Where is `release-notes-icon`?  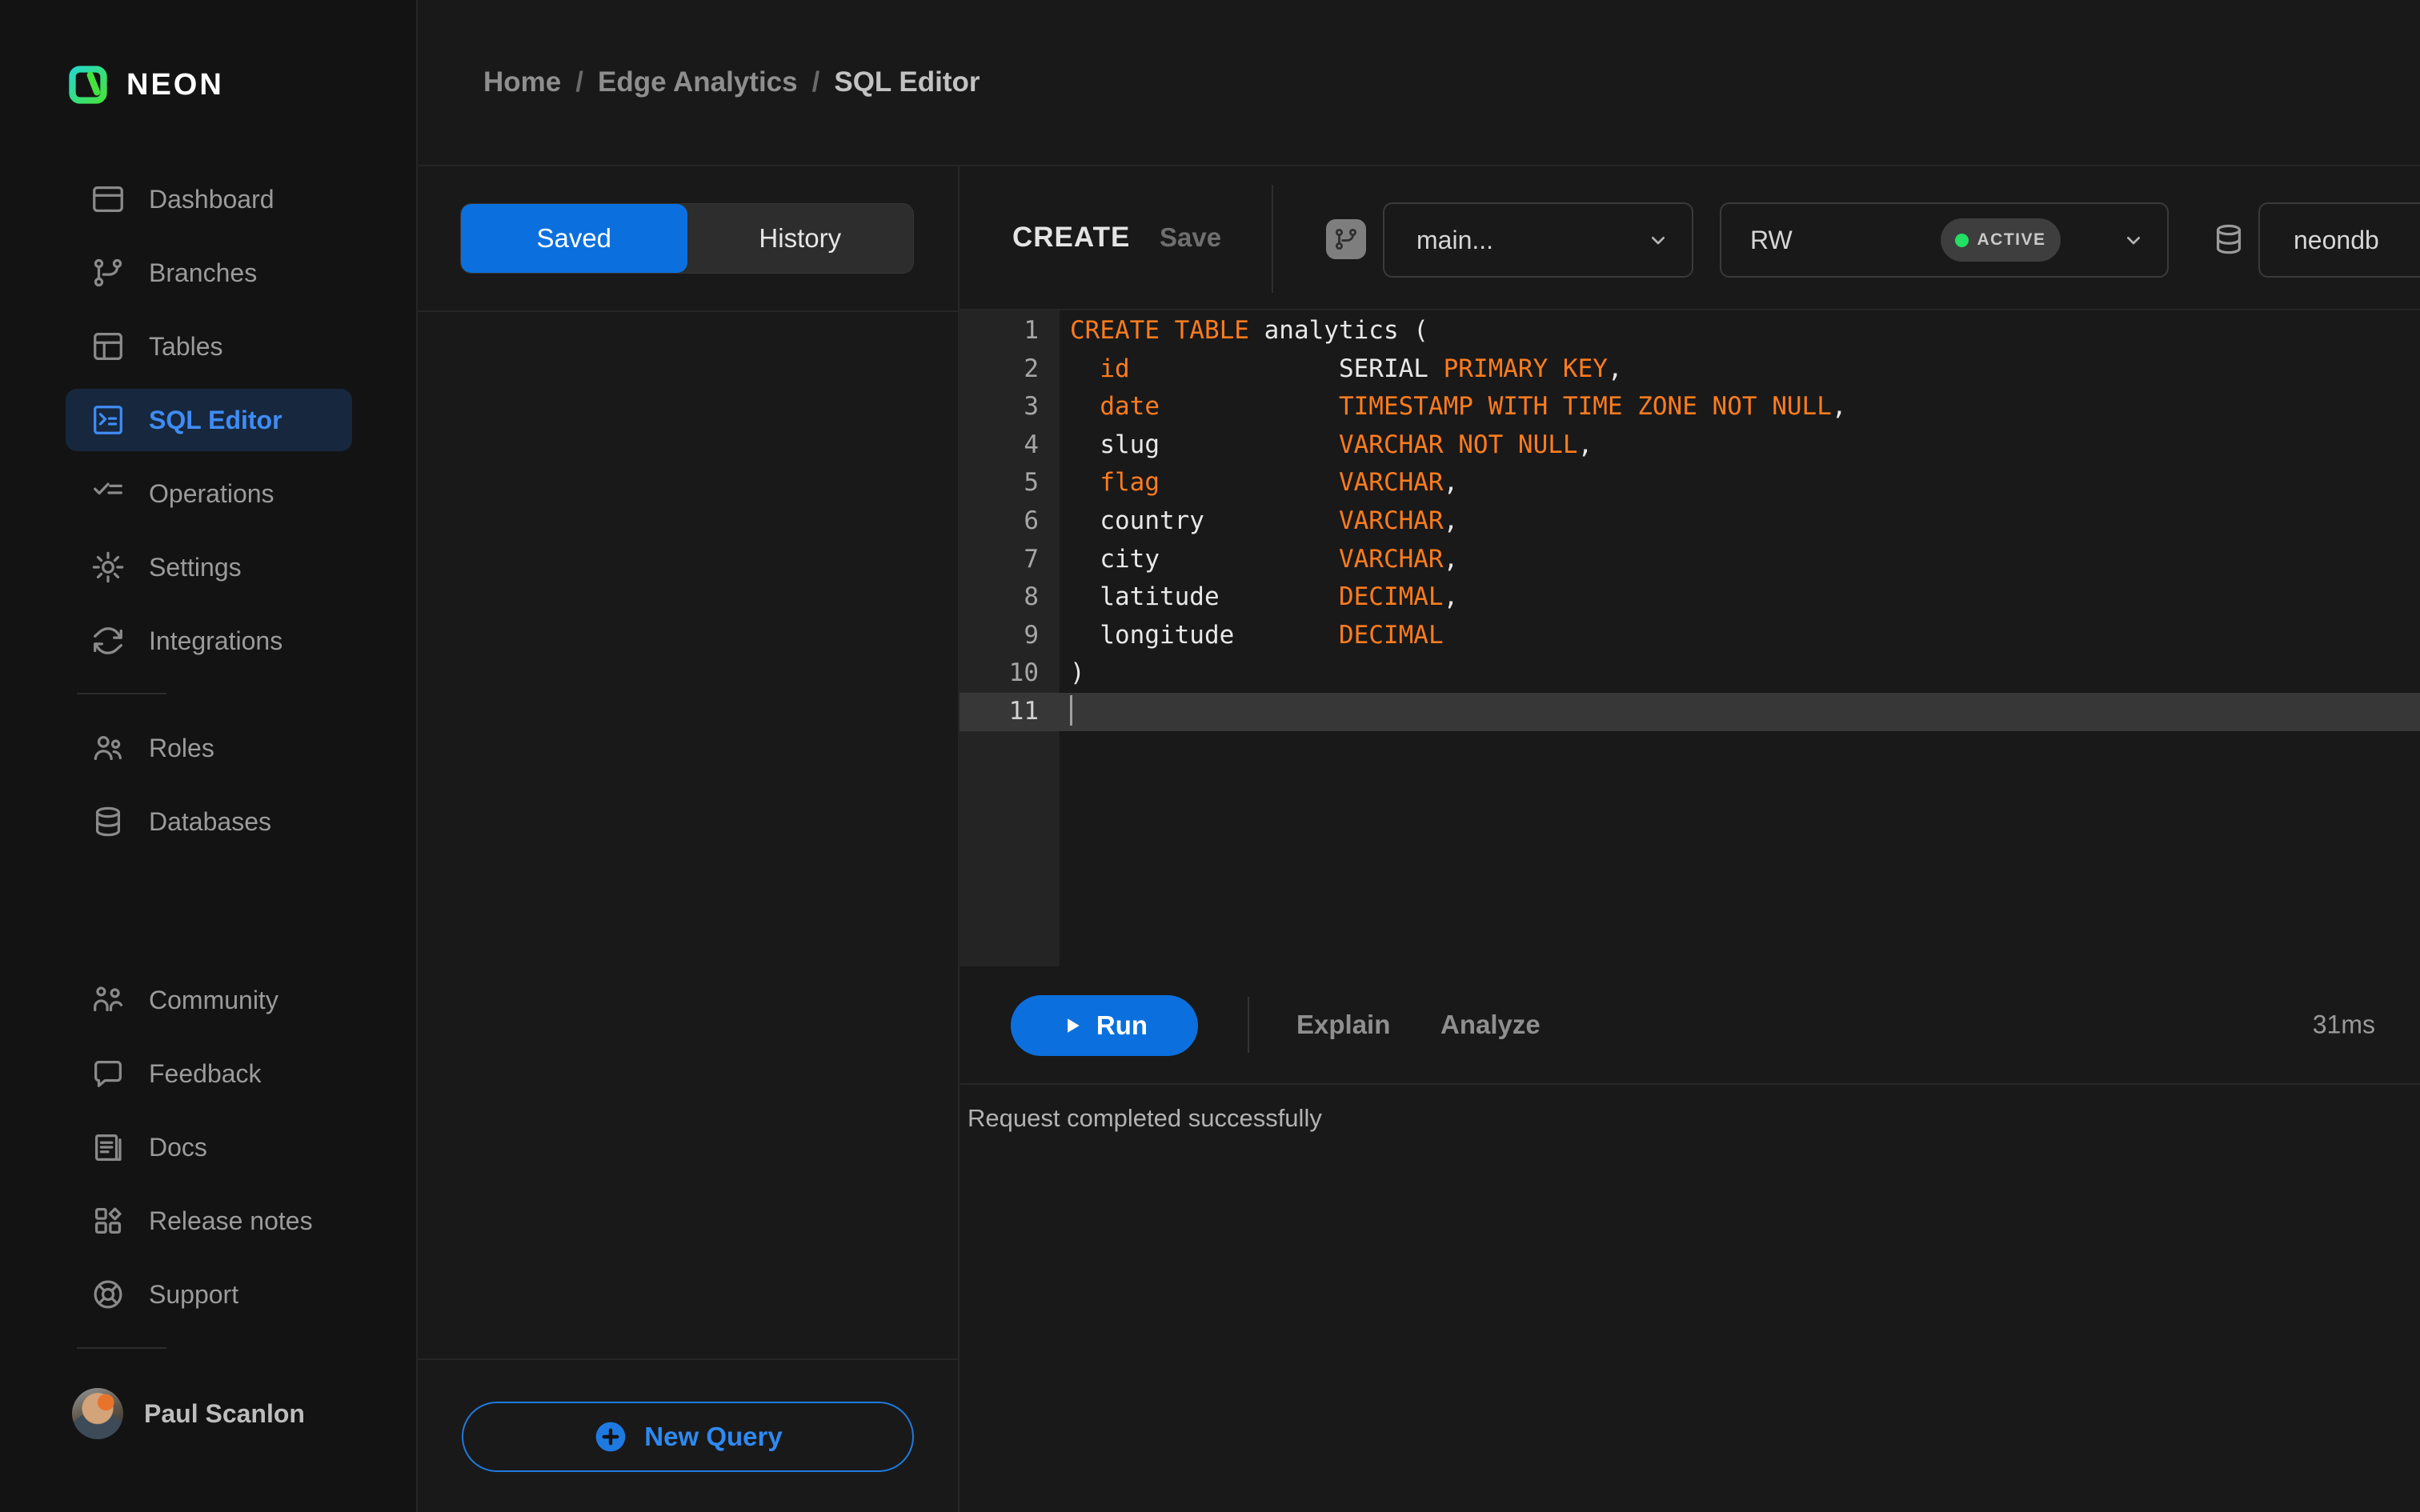
release-notes-icon is located at coordinates (108, 1220).